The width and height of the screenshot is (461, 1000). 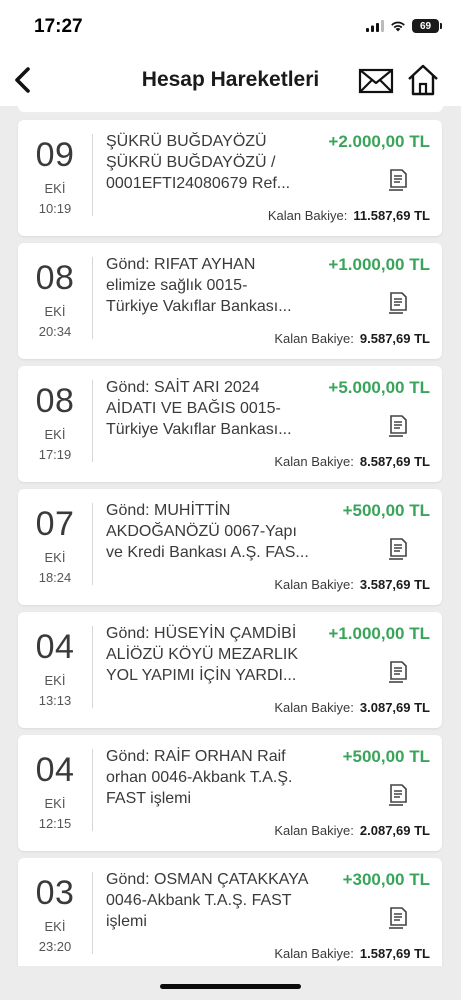 What do you see at coordinates (168, 510) in the screenshot?
I see `description-line: Gönd: MUHİTTİN` at bounding box center [168, 510].